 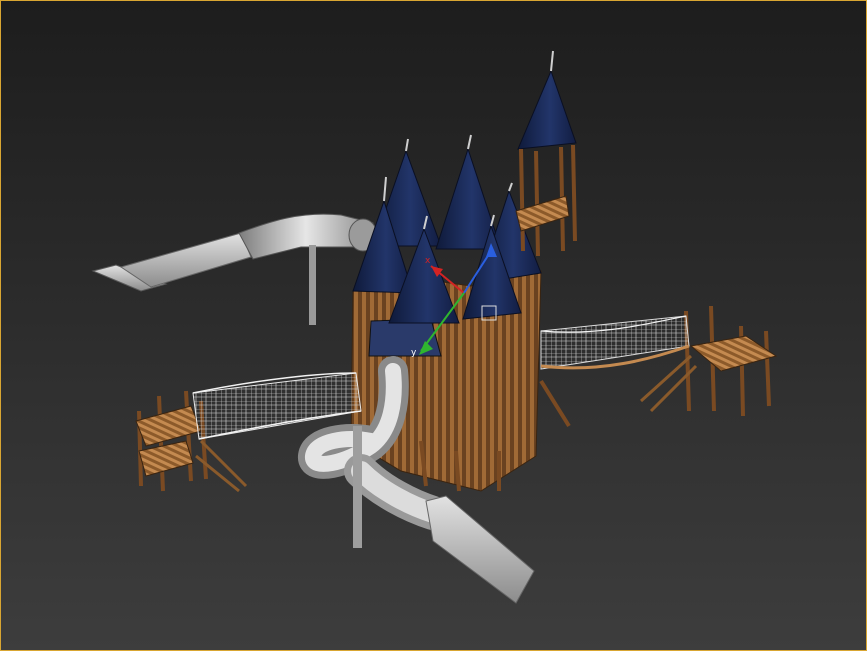 What do you see at coordinates (234, 269) in the screenshot?
I see `upper-left-slide` at bounding box center [234, 269].